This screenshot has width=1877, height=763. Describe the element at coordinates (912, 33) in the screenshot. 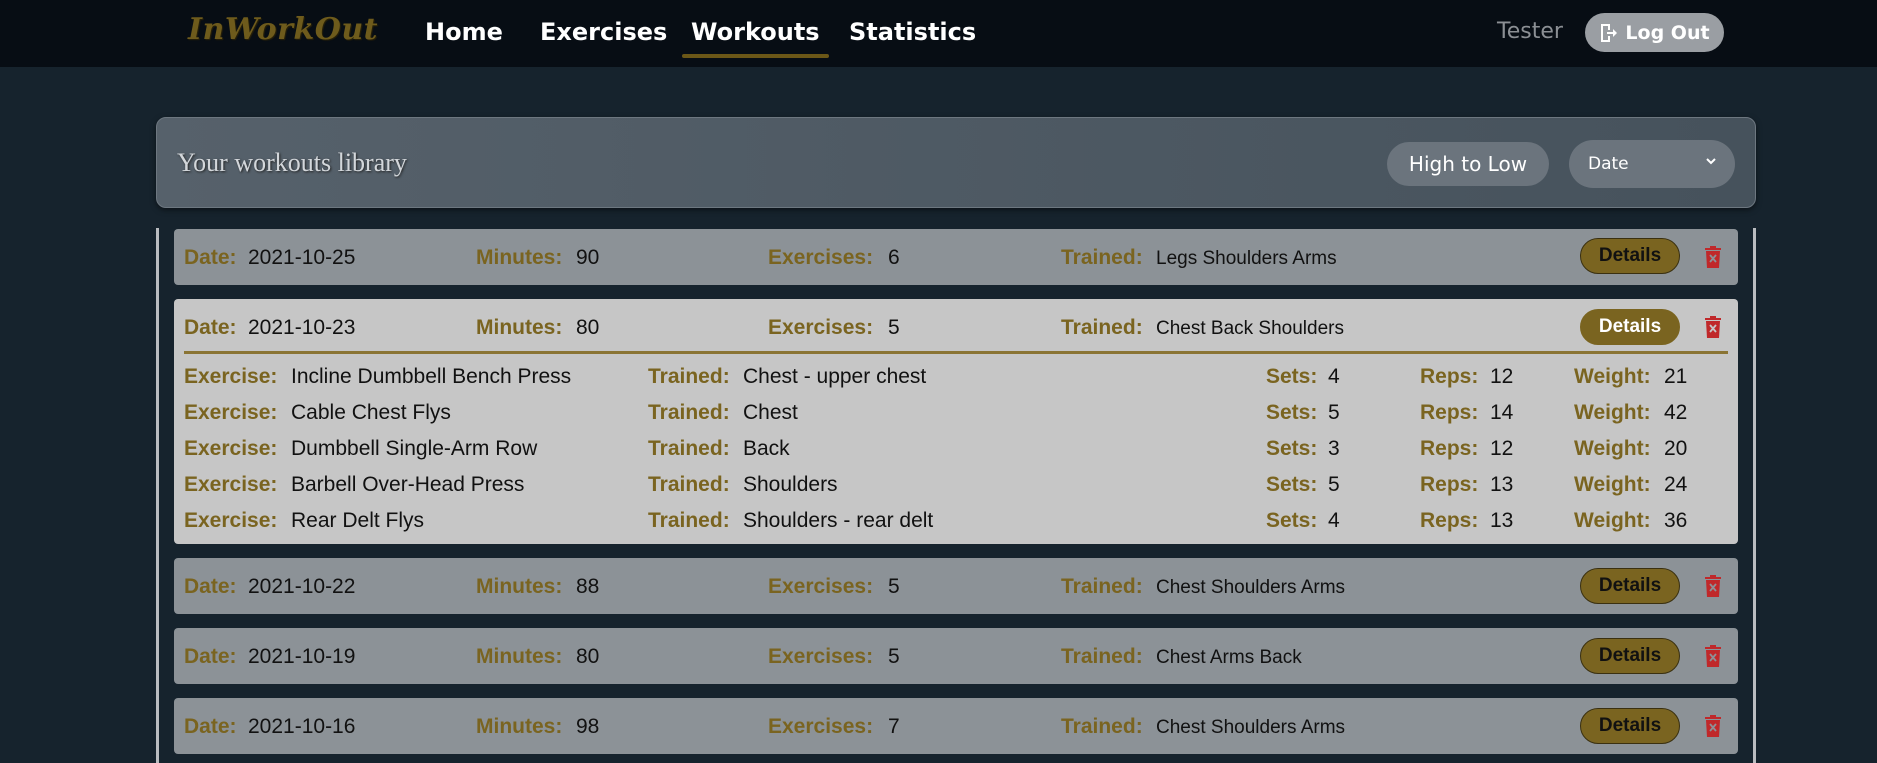

I see `nav-statistics: Statistics` at that location.